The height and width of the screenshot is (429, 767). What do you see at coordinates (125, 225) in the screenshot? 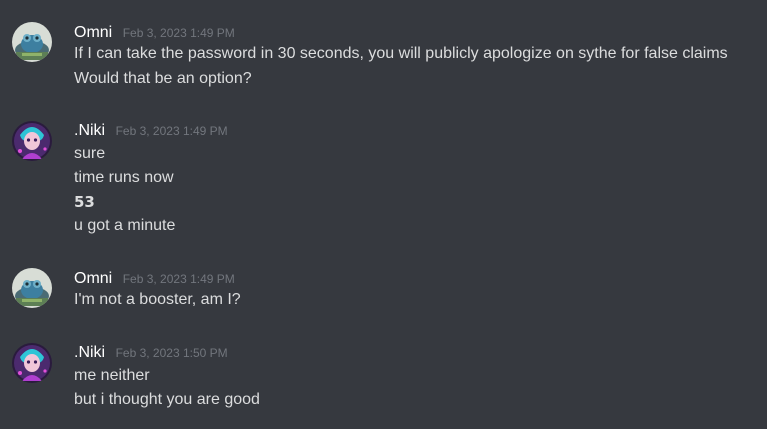
I see `message-text: u got a minute` at bounding box center [125, 225].